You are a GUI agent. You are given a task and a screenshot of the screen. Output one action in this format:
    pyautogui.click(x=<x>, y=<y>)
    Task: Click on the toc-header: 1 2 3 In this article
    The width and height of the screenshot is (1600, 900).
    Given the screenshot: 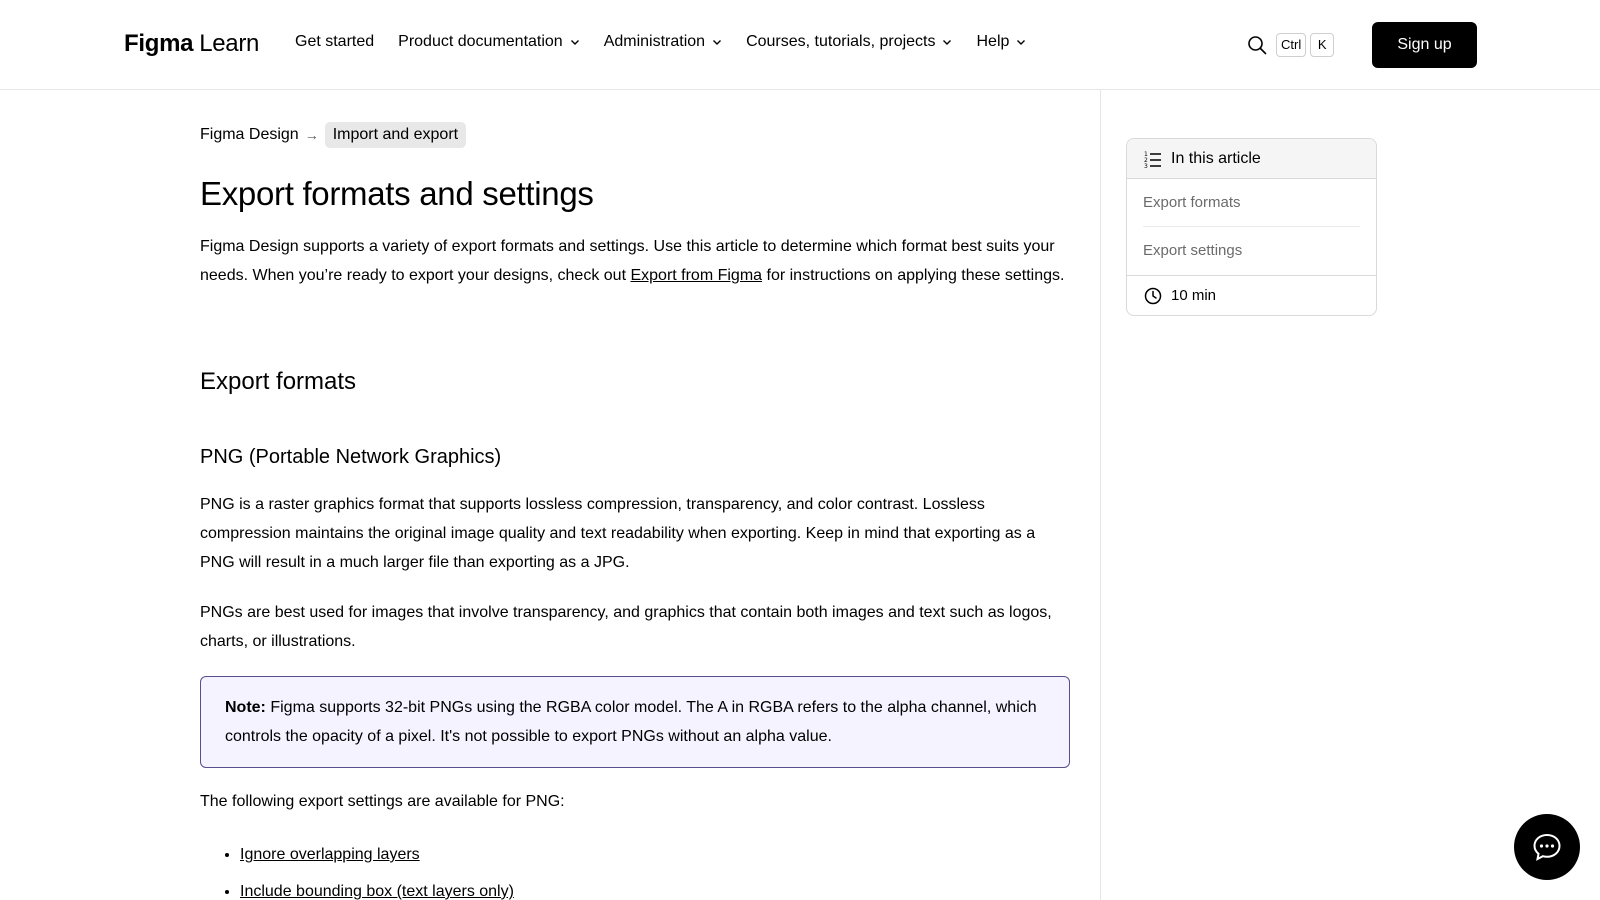 What is the action you would take?
    pyautogui.click(x=1251, y=159)
    